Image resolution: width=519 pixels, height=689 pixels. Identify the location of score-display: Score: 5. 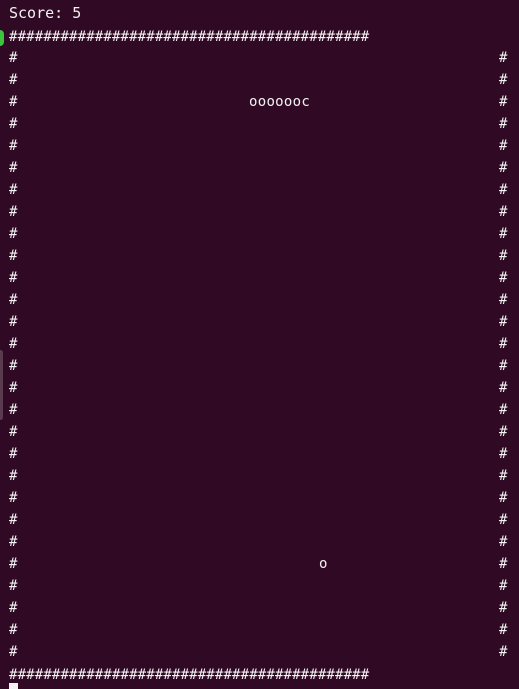
(45, 13).